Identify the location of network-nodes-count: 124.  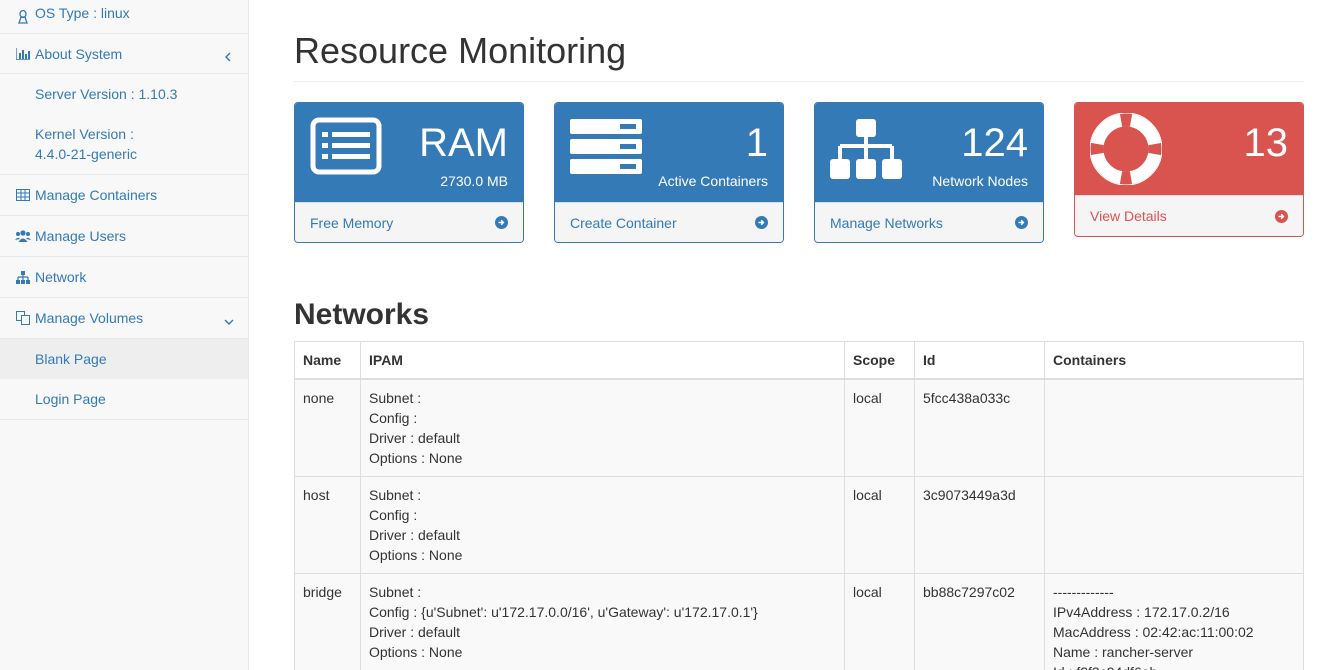
(994, 143).